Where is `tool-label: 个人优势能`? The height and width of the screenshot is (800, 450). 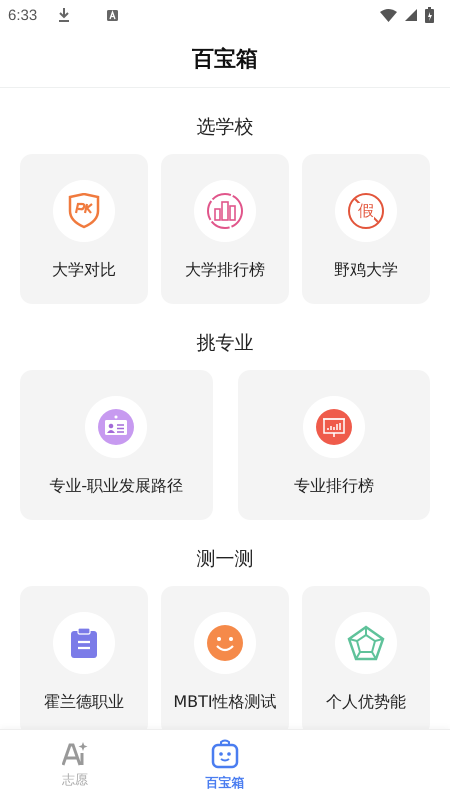
tool-label: 个人优势能 is located at coordinates (366, 702).